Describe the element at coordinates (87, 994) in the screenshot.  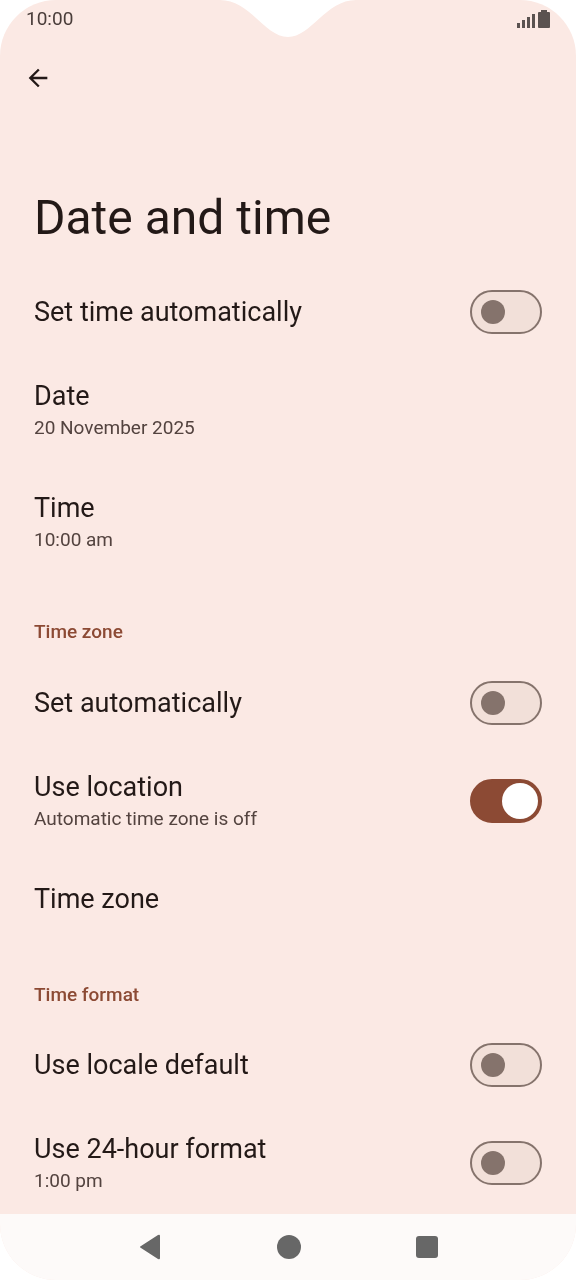
I see `section-header: Time format` at that location.